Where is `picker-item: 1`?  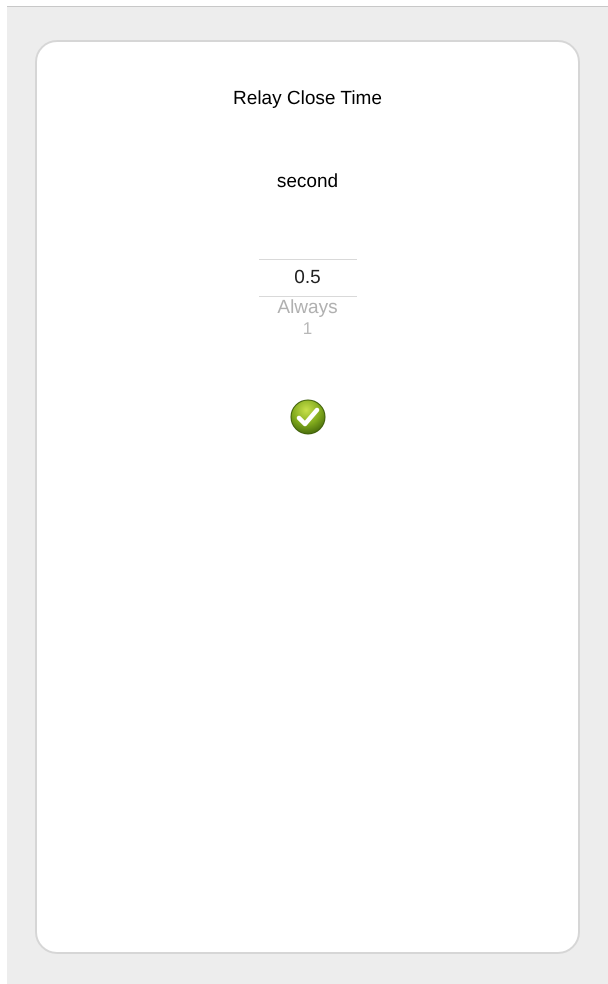
picker-item: 1 is located at coordinates (307, 329).